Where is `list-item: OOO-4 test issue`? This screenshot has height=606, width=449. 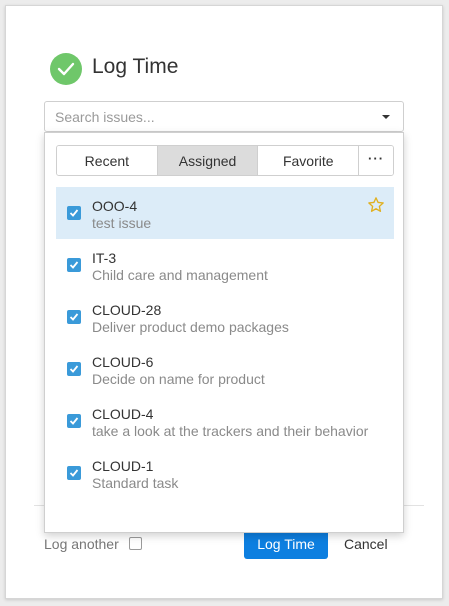 list-item: OOO-4 test issue is located at coordinates (225, 213).